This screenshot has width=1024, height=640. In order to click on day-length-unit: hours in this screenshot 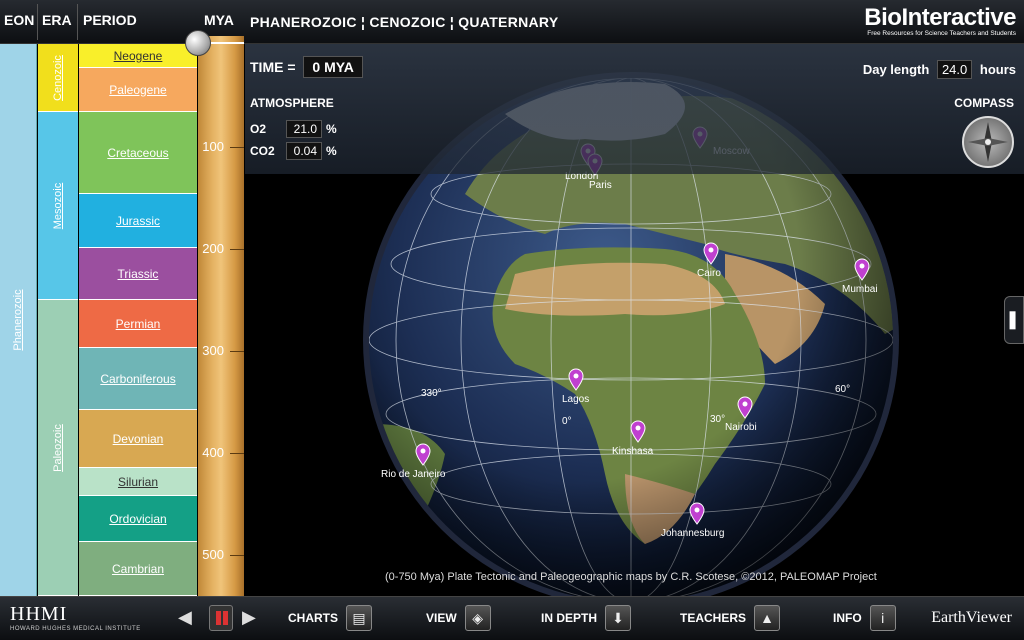, I will do `click(997, 69)`.